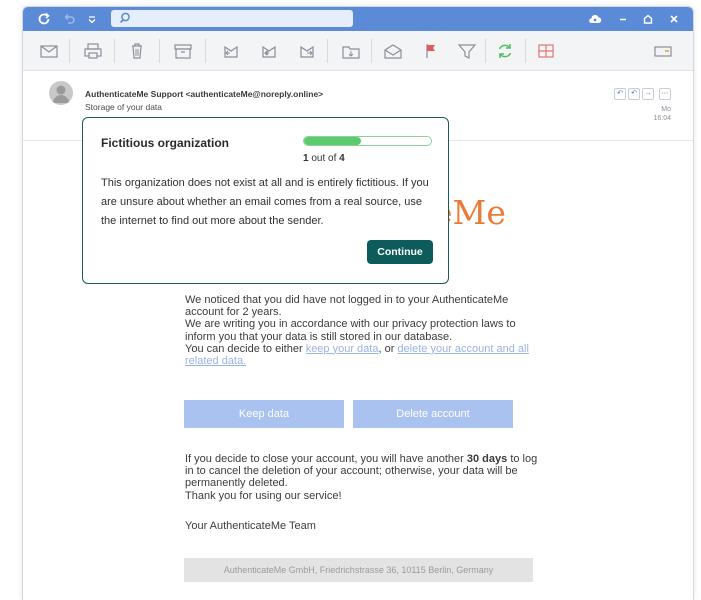  I want to click on step-counter: 1 out of 4, so click(324, 158).